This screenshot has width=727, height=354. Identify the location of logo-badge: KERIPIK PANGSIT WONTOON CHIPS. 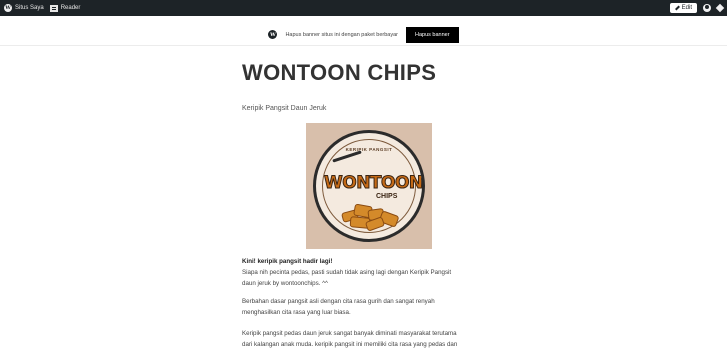
(369, 186).